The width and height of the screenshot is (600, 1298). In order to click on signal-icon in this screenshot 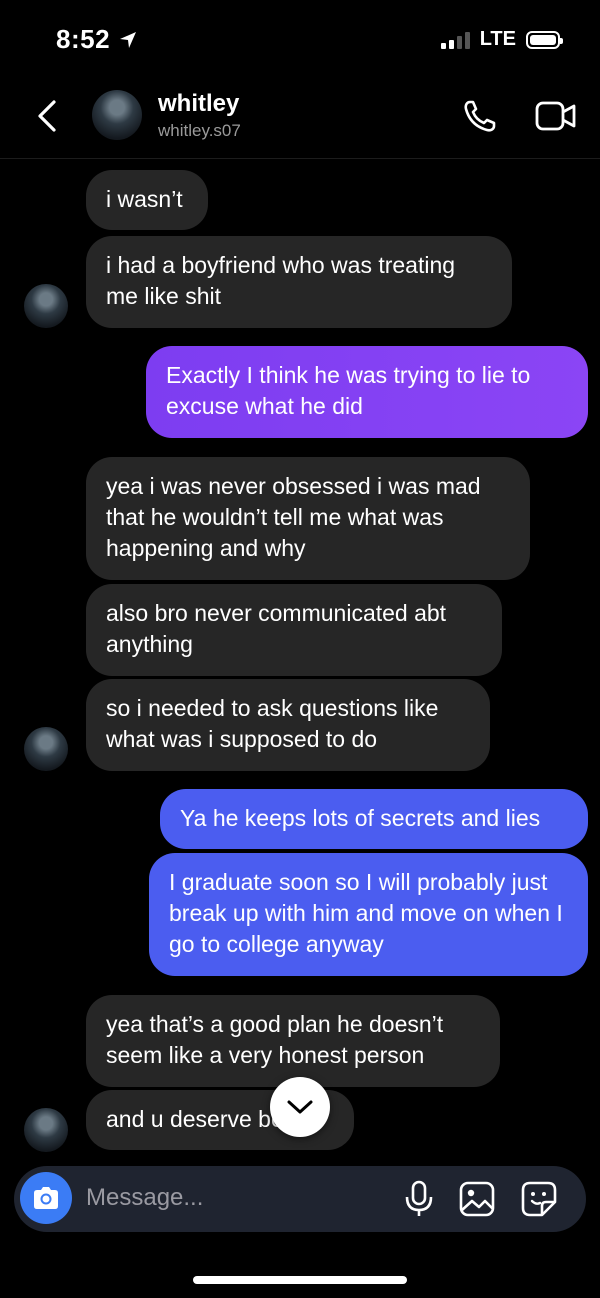, I will do `click(455, 40)`.